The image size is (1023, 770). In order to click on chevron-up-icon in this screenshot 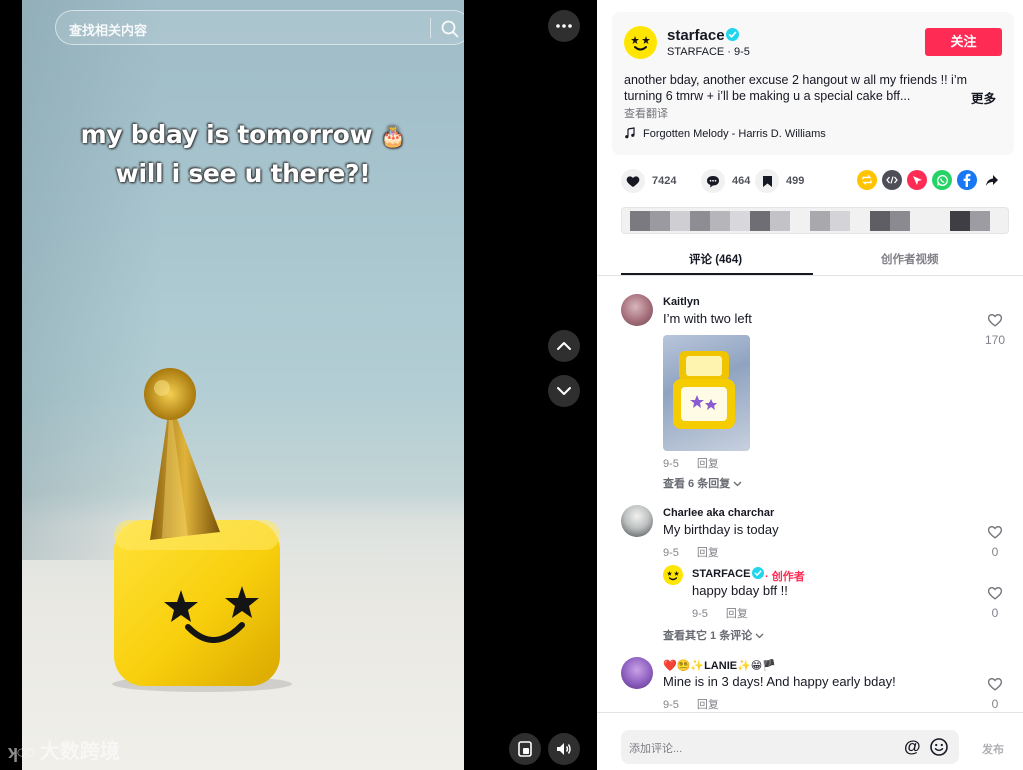, I will do `click(564, 346)`.